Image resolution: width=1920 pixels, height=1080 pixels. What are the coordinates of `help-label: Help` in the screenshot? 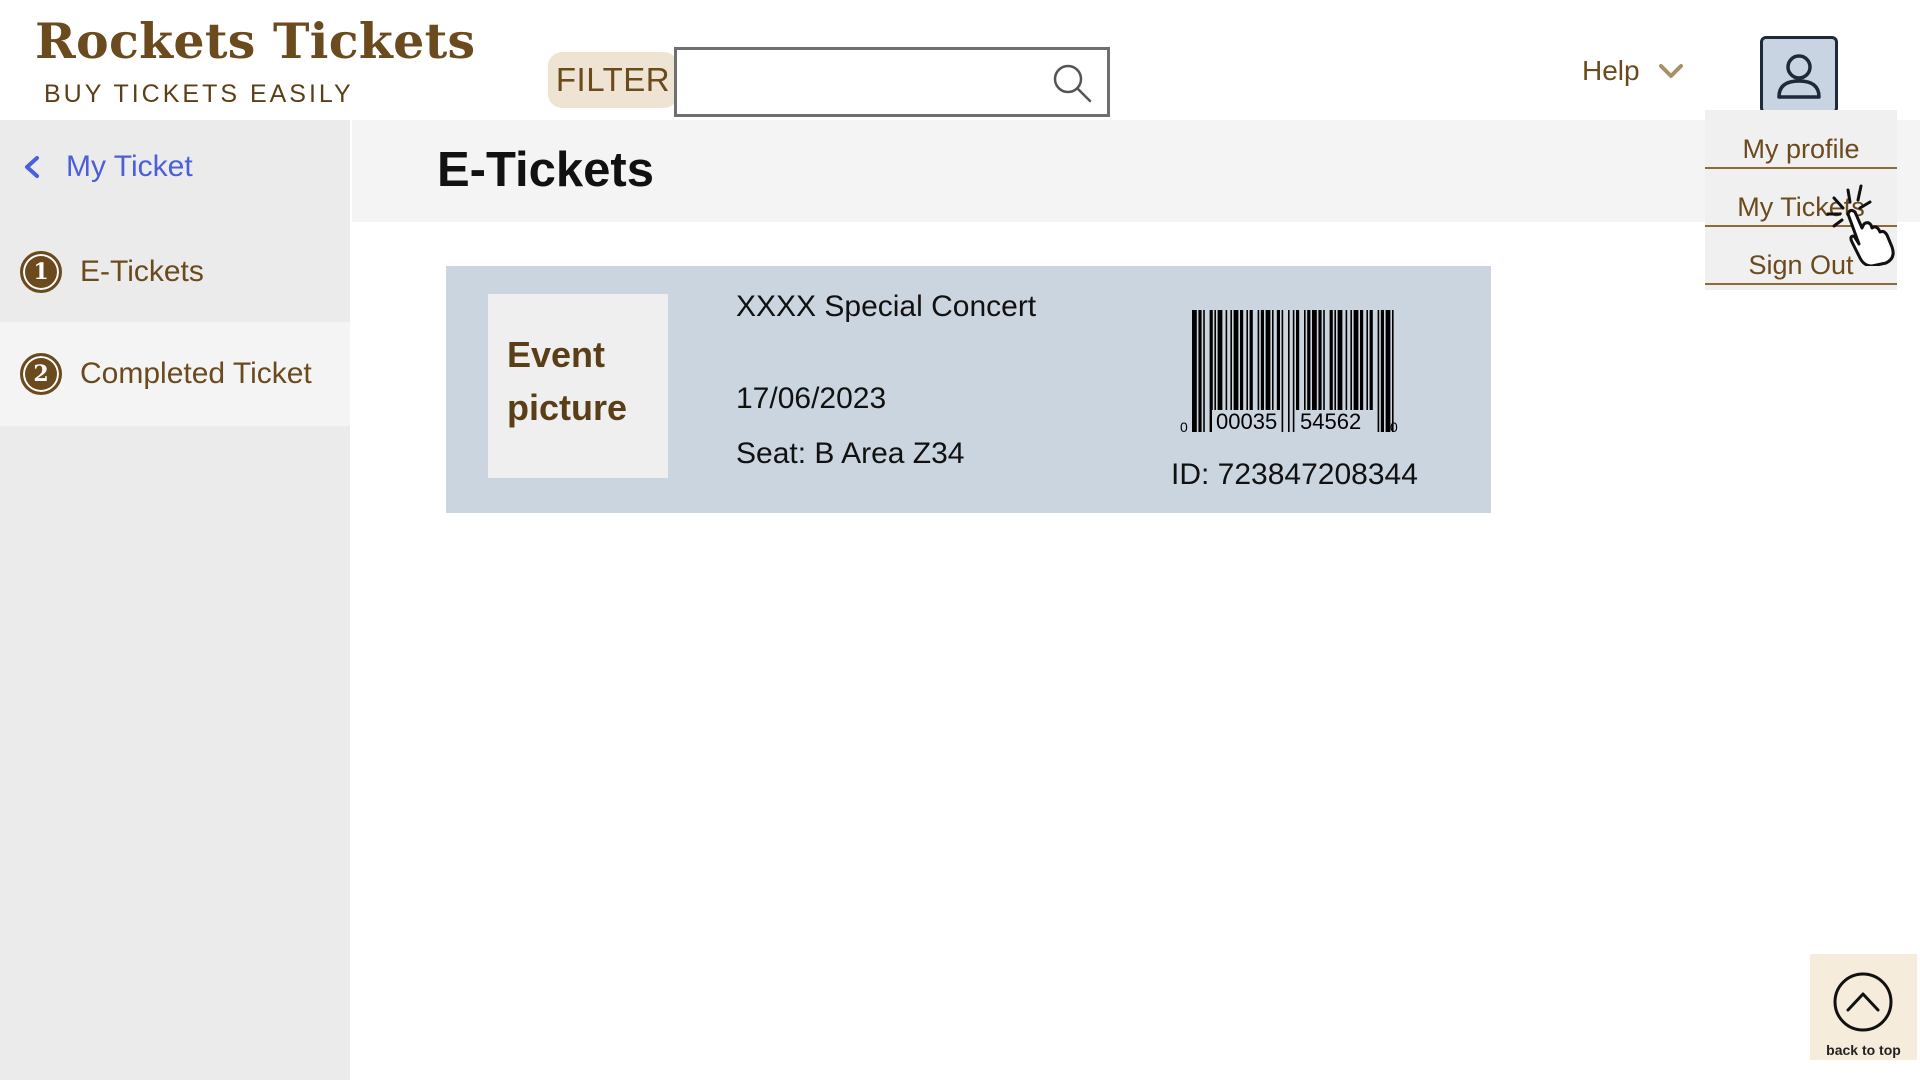 It's located at (1611, 70).